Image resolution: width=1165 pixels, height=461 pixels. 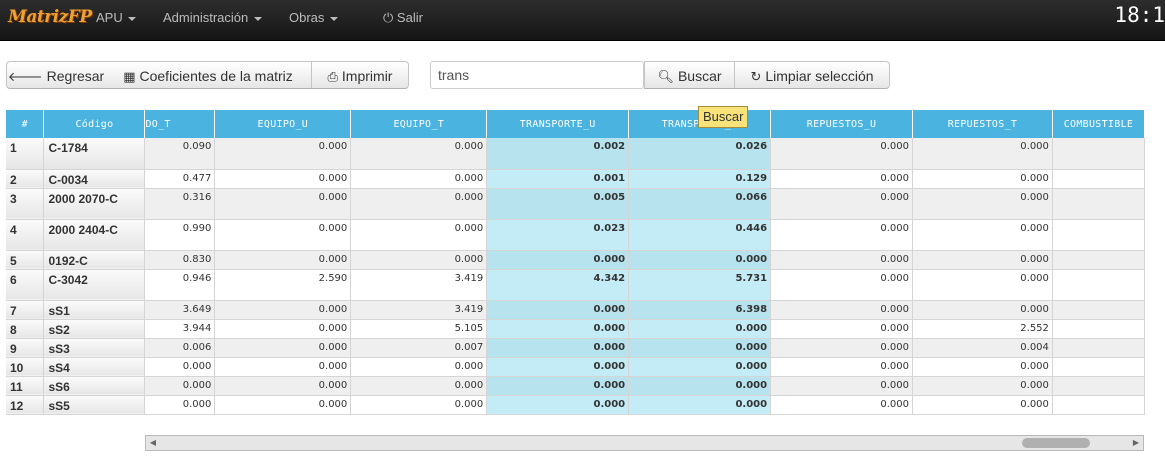 I want to click on table-cell: 0.477, so click(x=180, y=179).